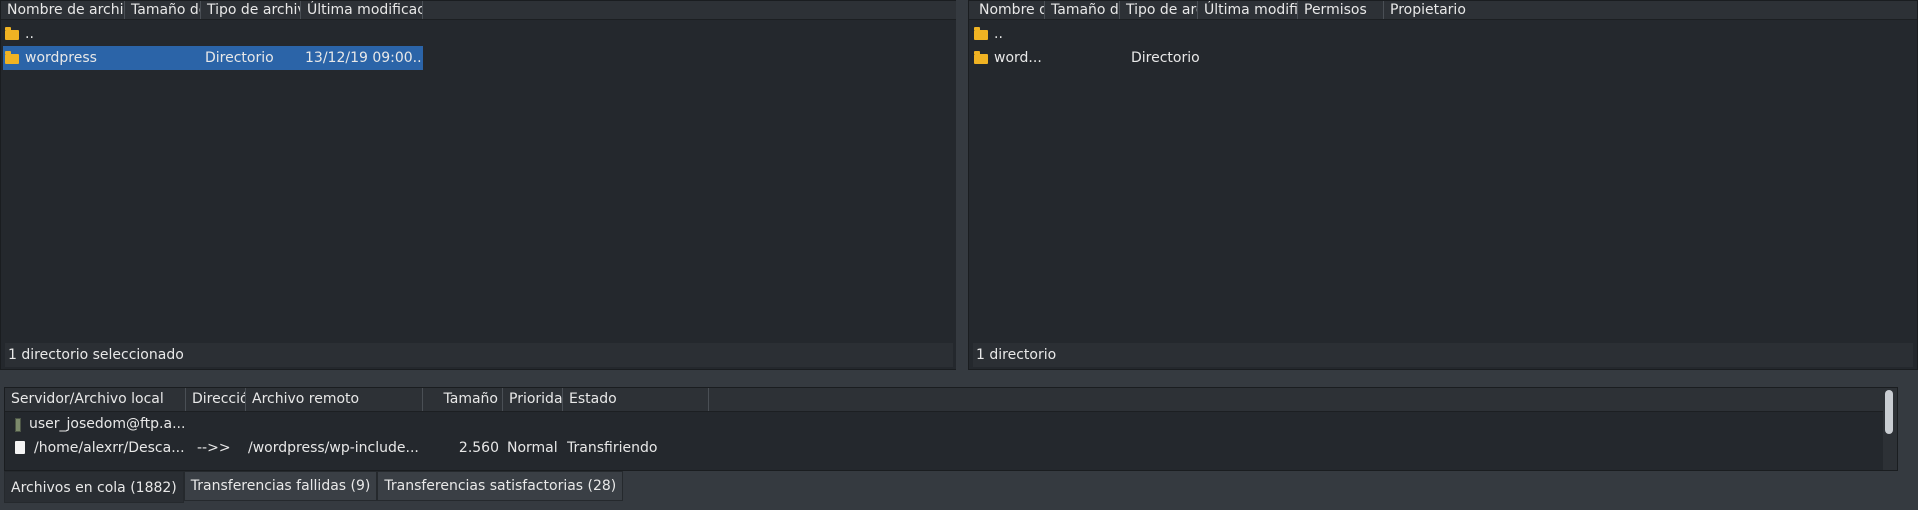 The width and height of the screenshot is (1918, 510). What do you see at coordinates (20, 447) in the screenshot?
I see `file-icon` at bounding box center [20, 447].